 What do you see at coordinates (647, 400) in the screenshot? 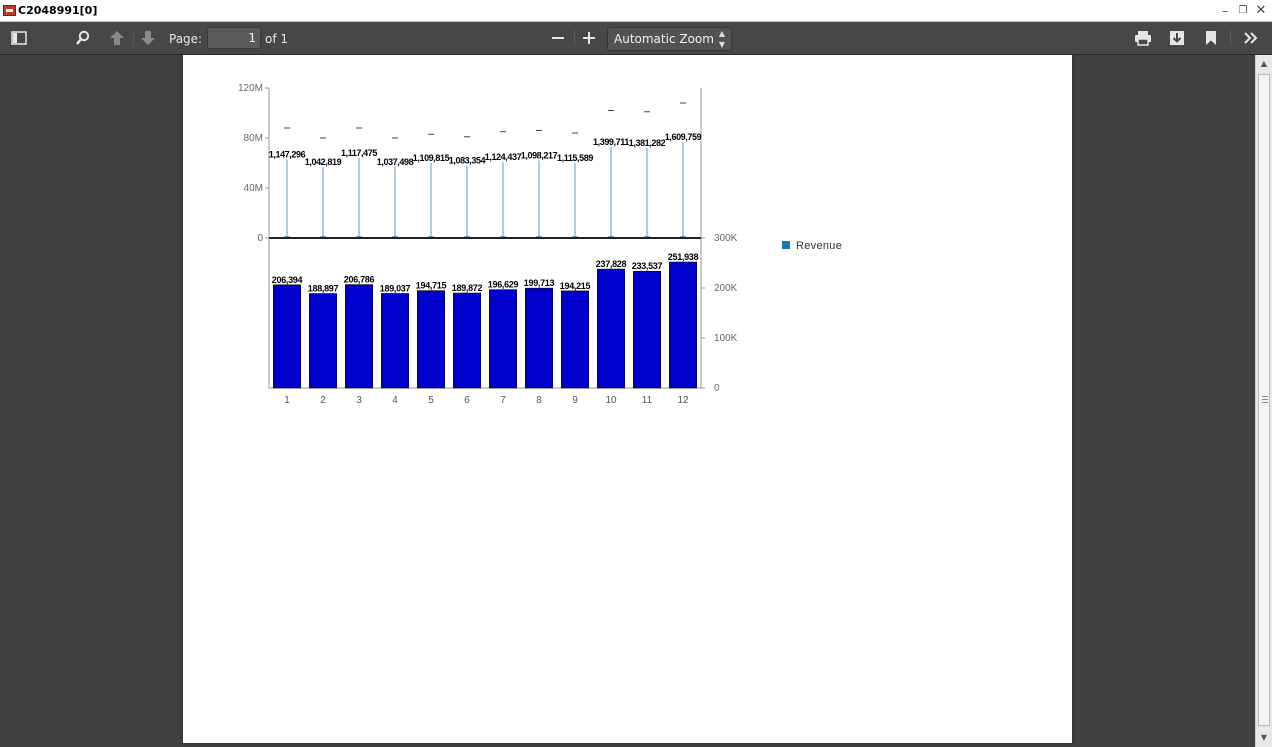
I see `x-tick-label: 11` at bounding box center [647, 400].